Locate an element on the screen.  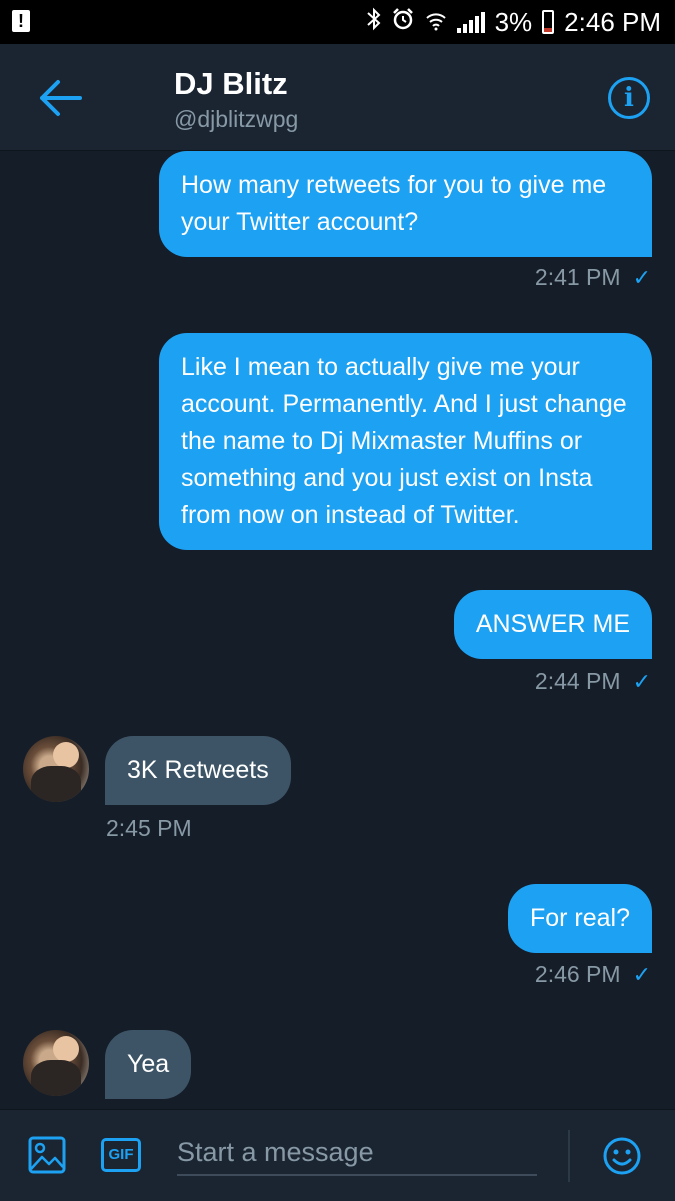
timestamp-text: 2:45 PM is located at coordinates (149, 828).